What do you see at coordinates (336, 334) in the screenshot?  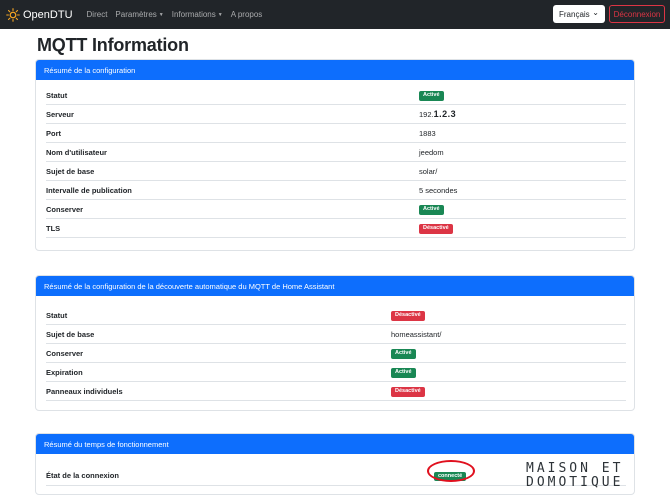 I see `table-row: Sujet de base homeassistant/` at bounding box center [336, 334].